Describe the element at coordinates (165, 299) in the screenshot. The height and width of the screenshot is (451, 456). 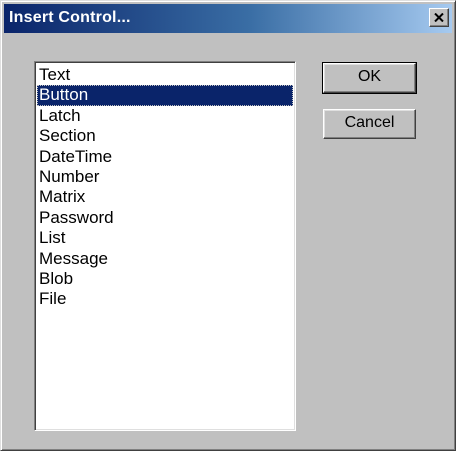
I see `list-item-file: File` at that location.